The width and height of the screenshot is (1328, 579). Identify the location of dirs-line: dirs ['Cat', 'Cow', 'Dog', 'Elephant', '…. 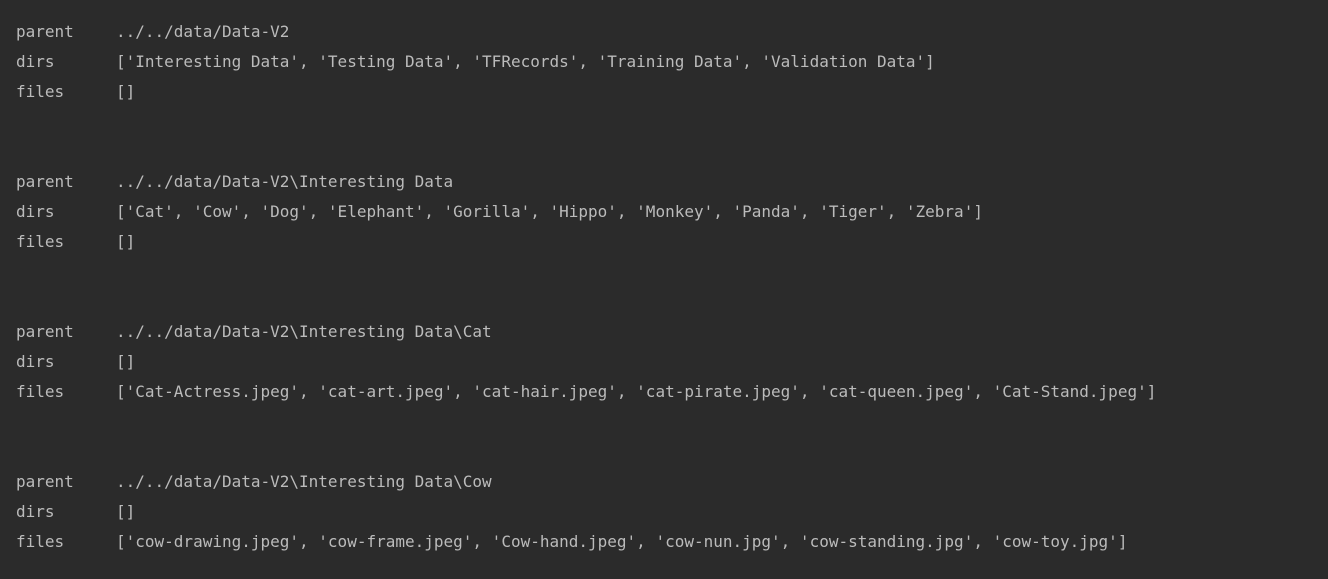
(664, 212).